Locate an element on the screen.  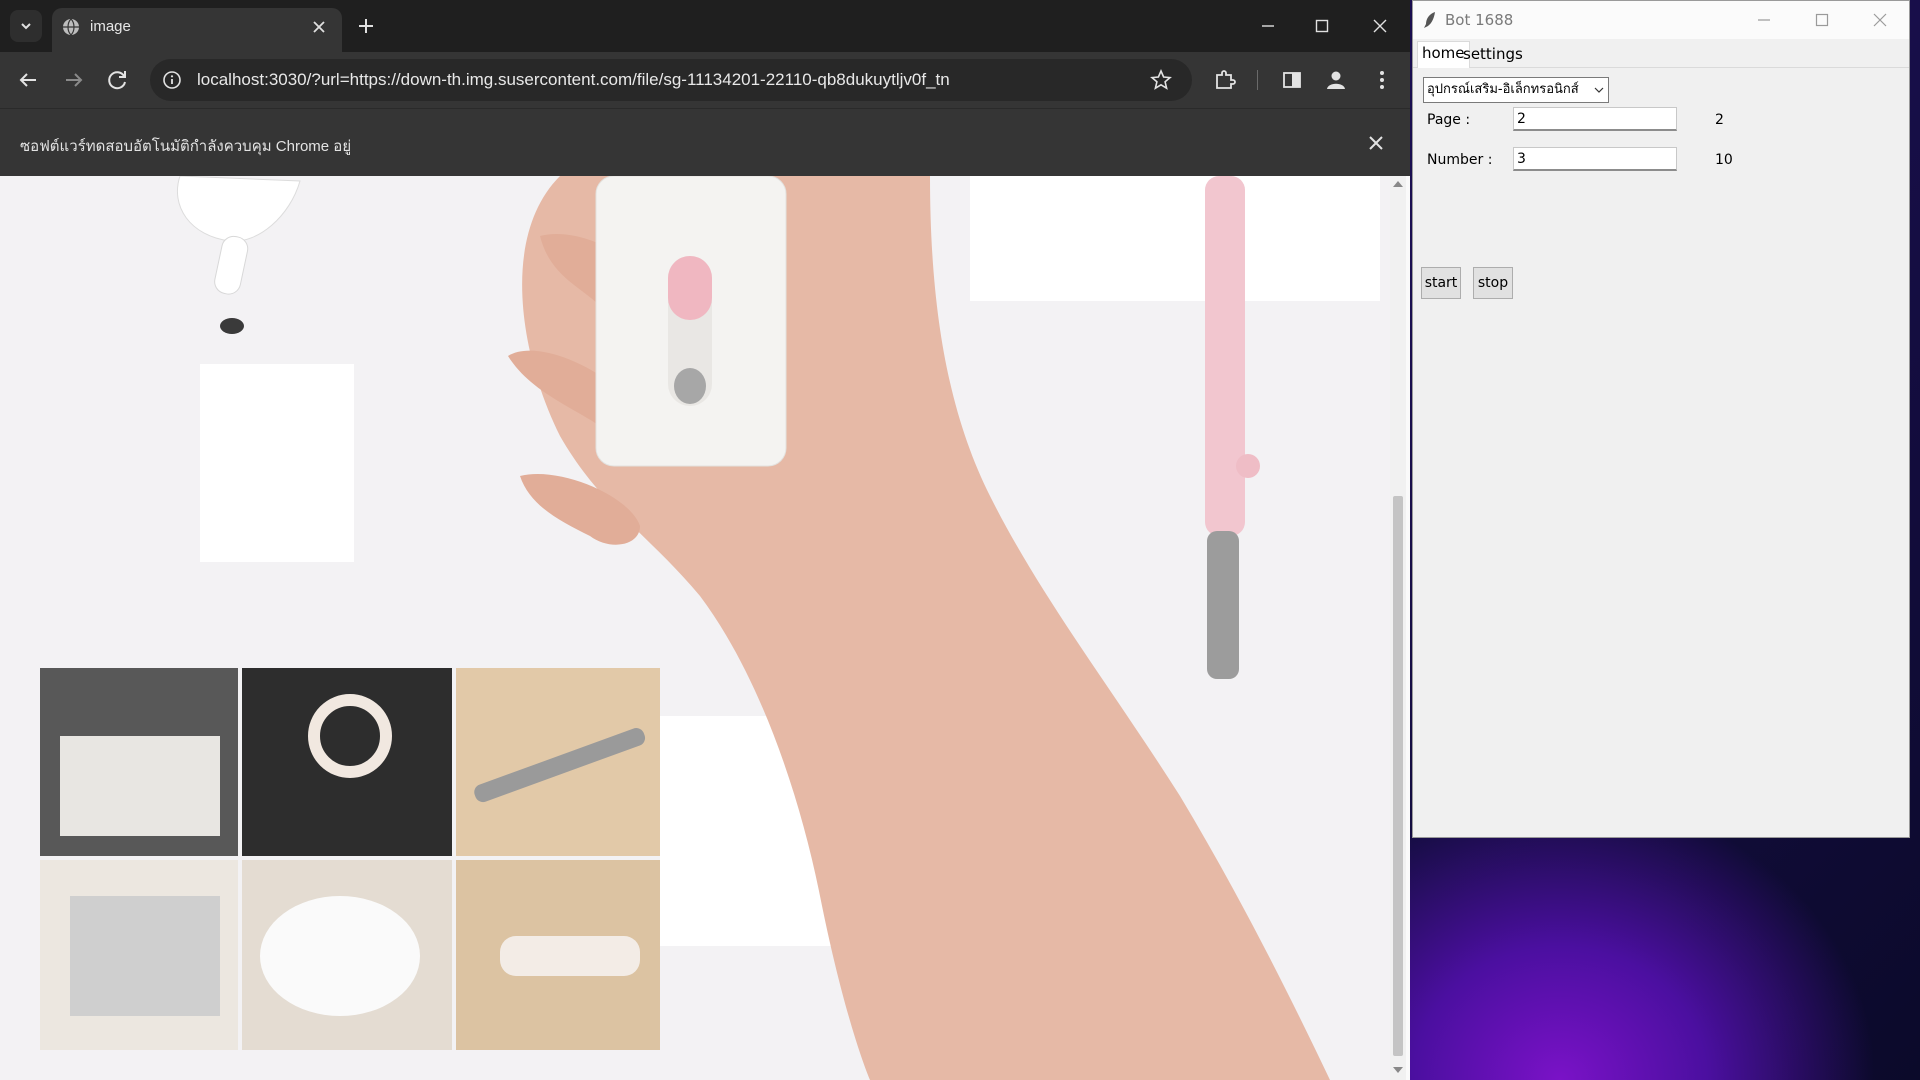
tab-settings: settings is located at coordinates (1493, 55).